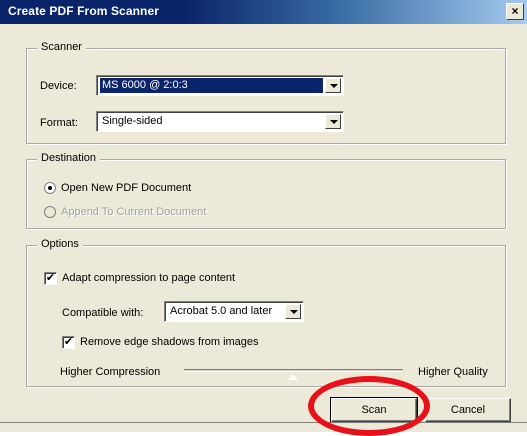 This screenshot has height=436, width=527. I want to click on device-label: Device:, so click(58, 86).